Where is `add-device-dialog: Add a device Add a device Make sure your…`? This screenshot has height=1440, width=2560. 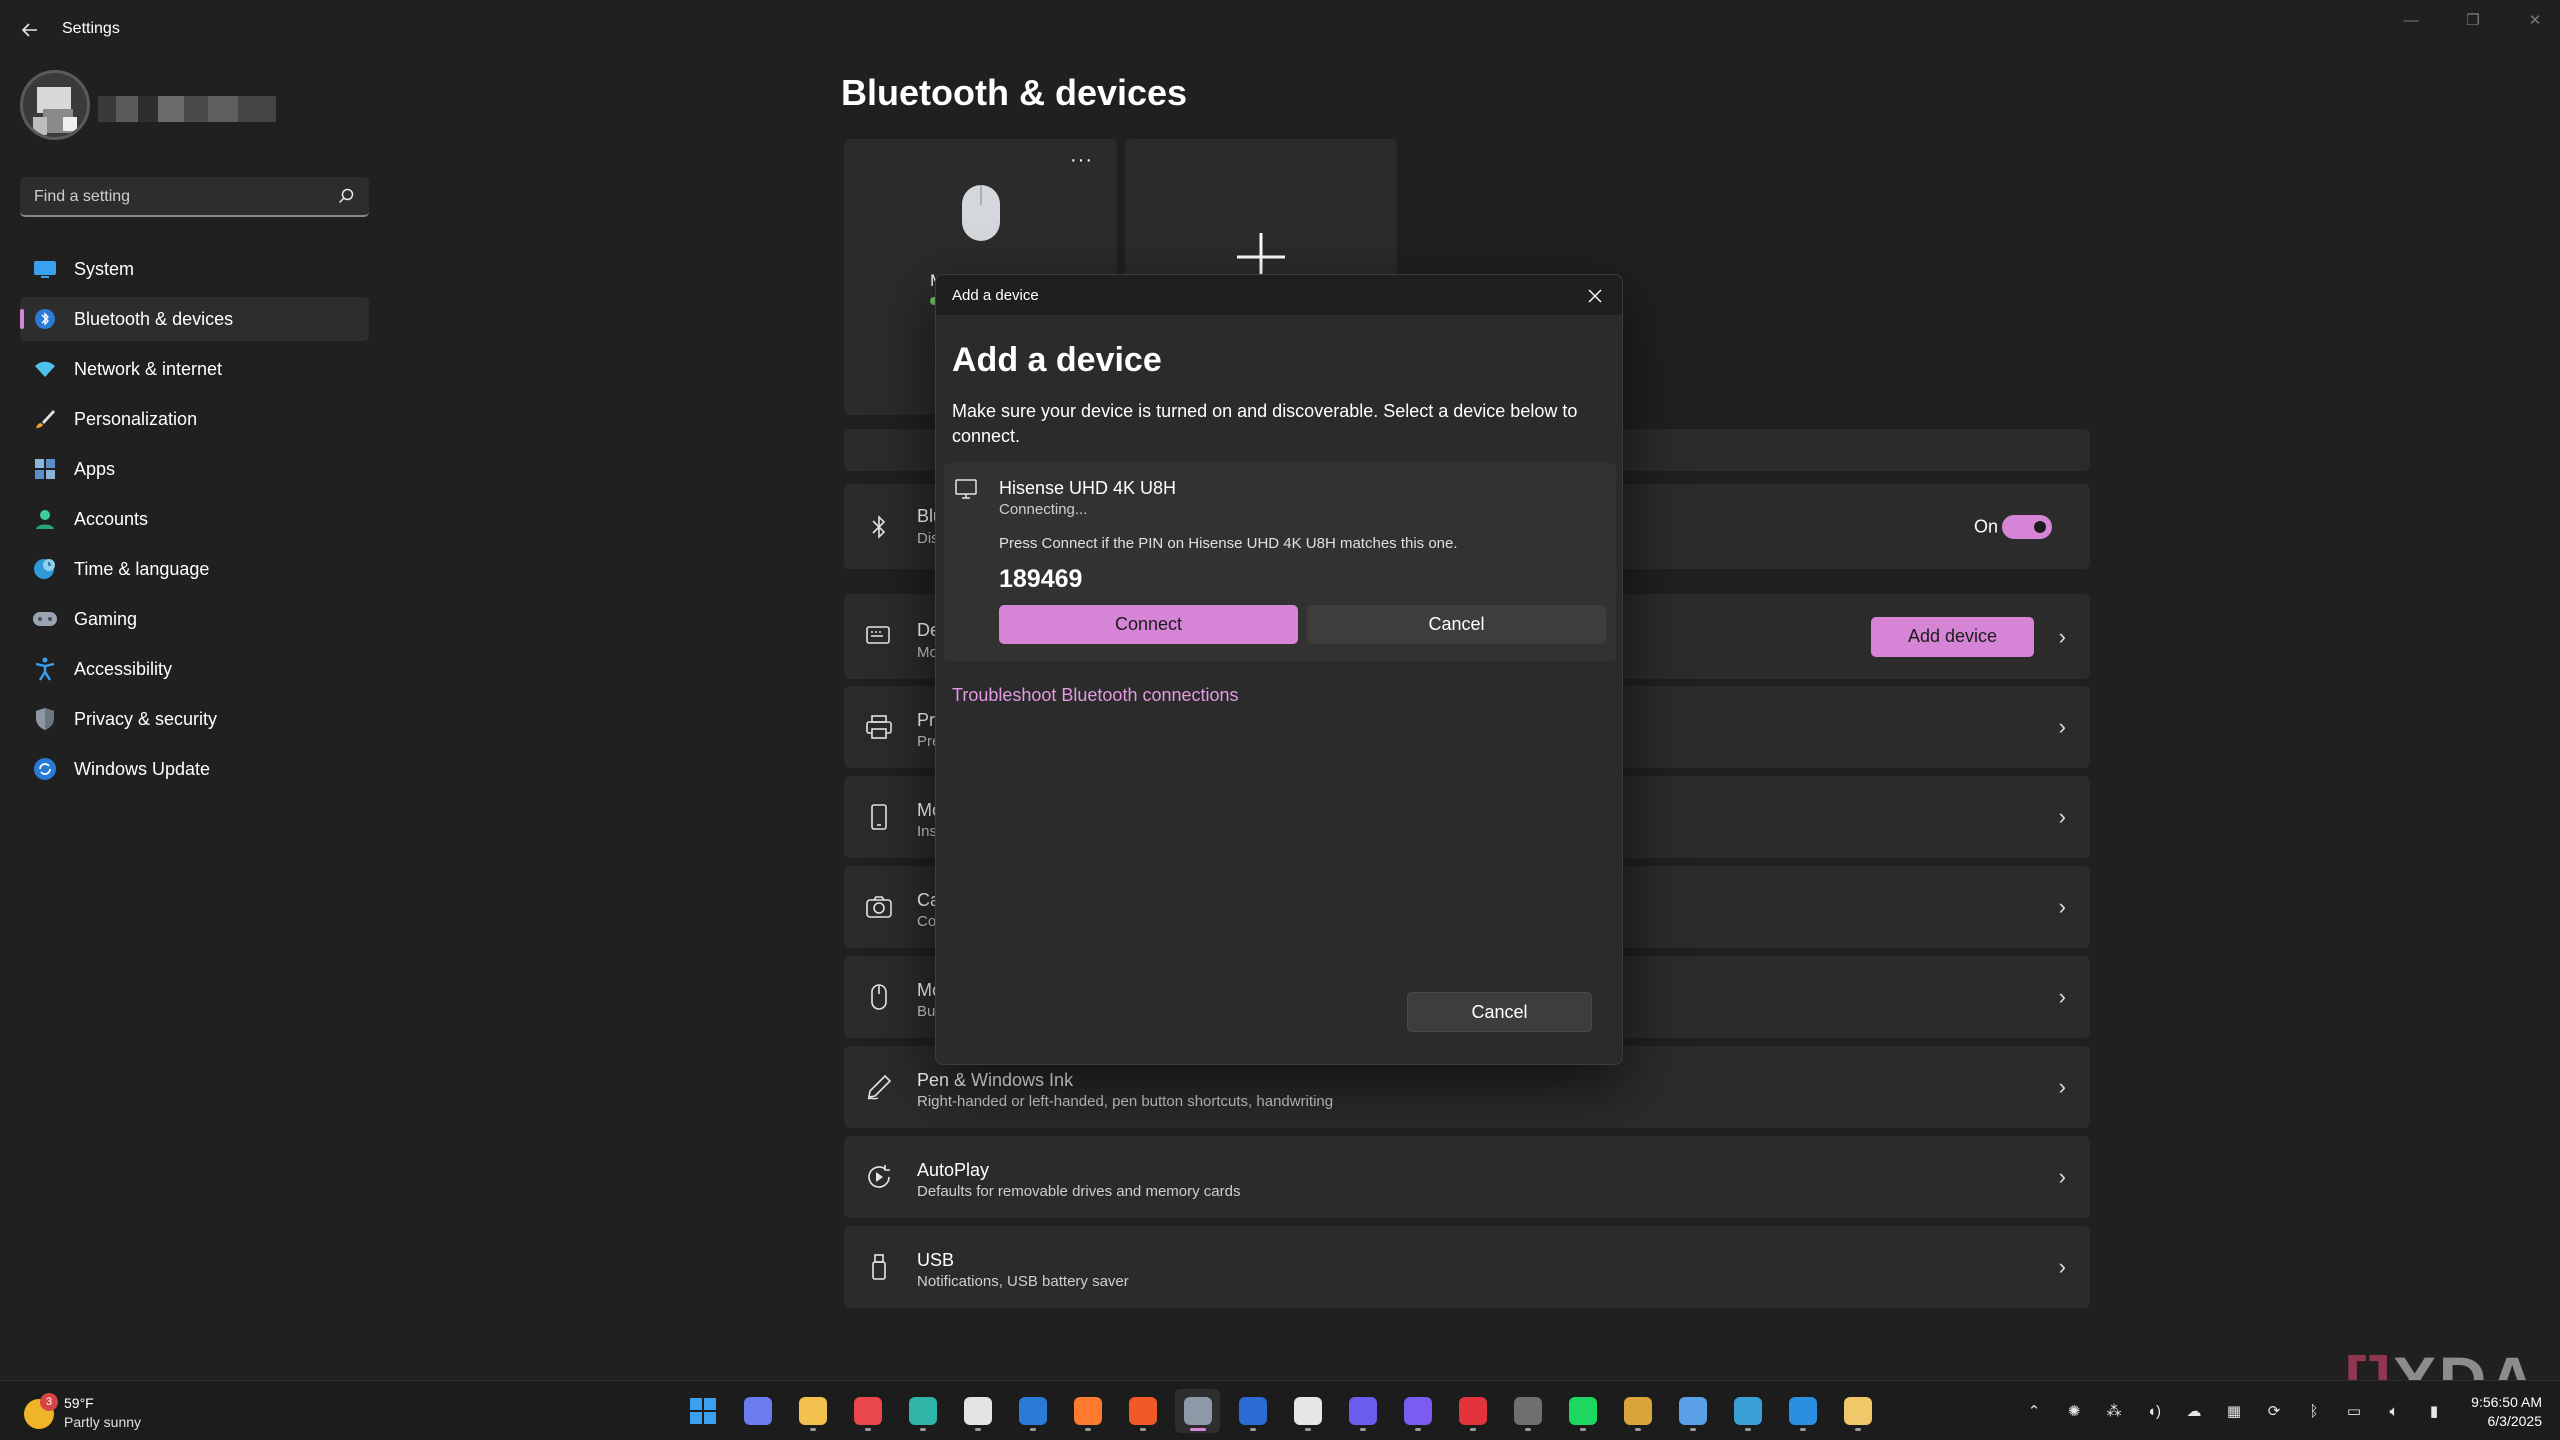 add-device-dialog: Add a device Add a device Make sure your… is located at coordinates (1279, 669).